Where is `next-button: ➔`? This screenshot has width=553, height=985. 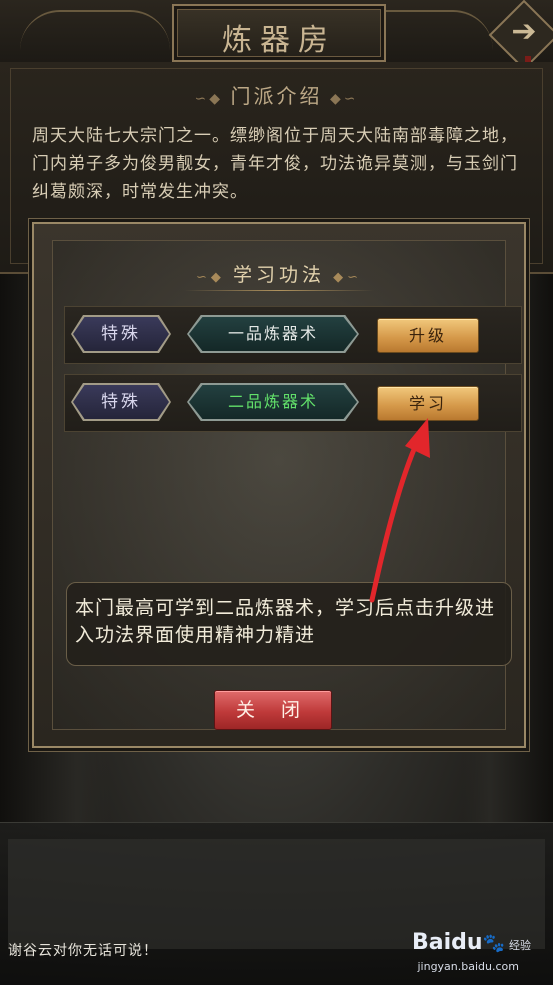 next-button: ➔ is located at coordinates (520, 35).